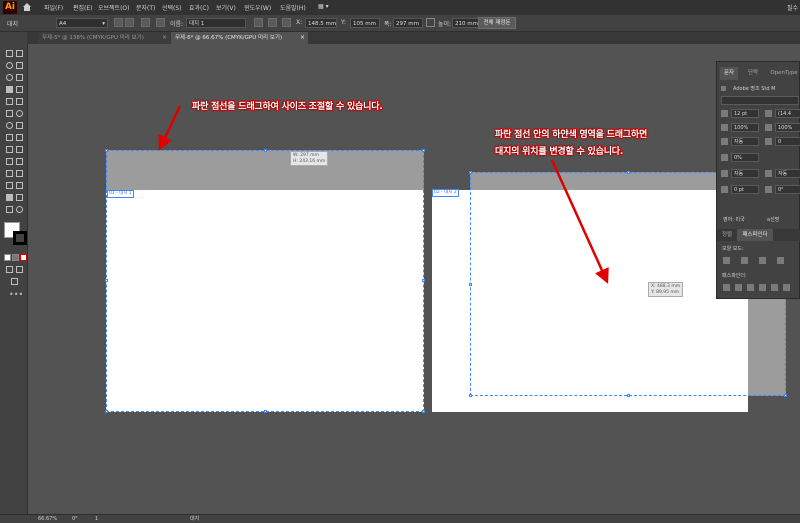  I want to click on tab-paragraph: 단락, so click(753, 73).